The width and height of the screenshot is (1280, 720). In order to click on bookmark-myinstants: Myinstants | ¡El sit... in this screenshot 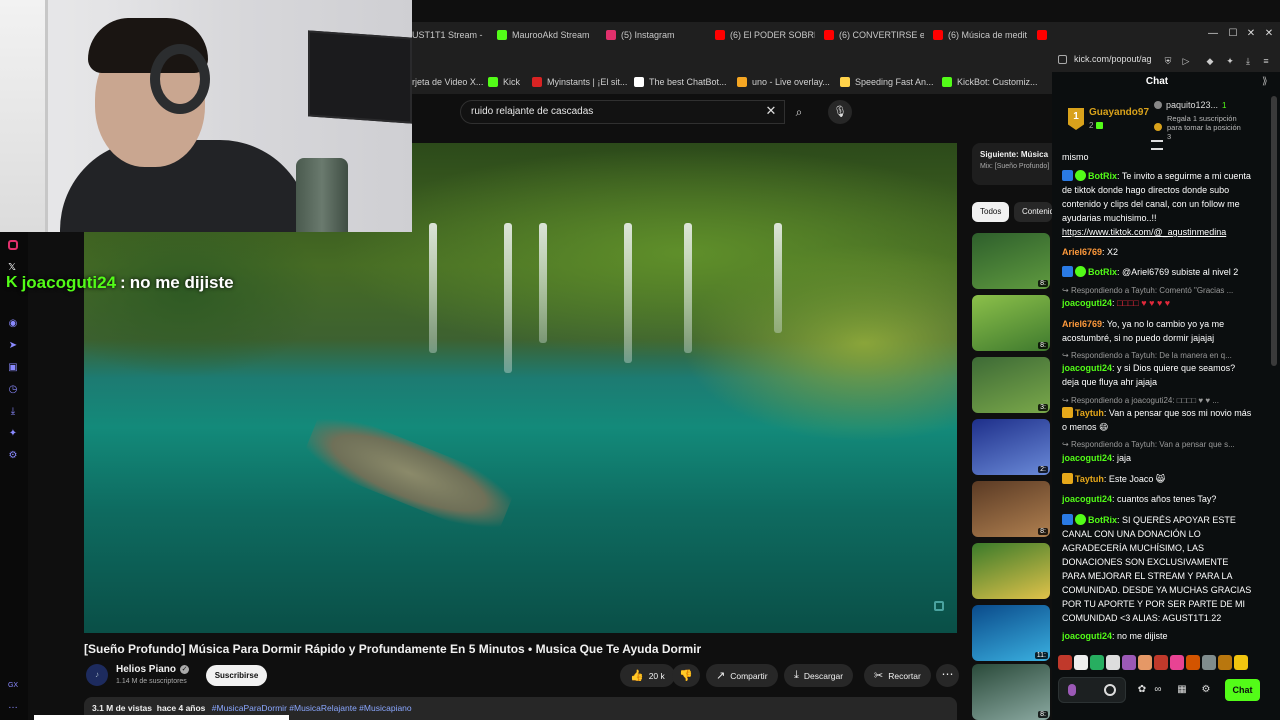, I will do `click(579, 82)`.